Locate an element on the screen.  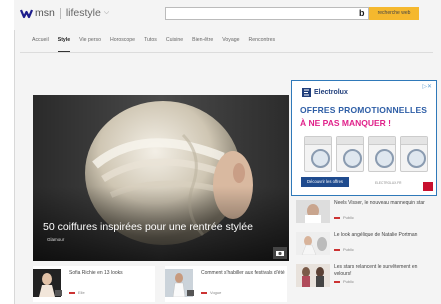
story-title: Comment s'habiller aux festivals d'été is located at coordinates (243, 273).